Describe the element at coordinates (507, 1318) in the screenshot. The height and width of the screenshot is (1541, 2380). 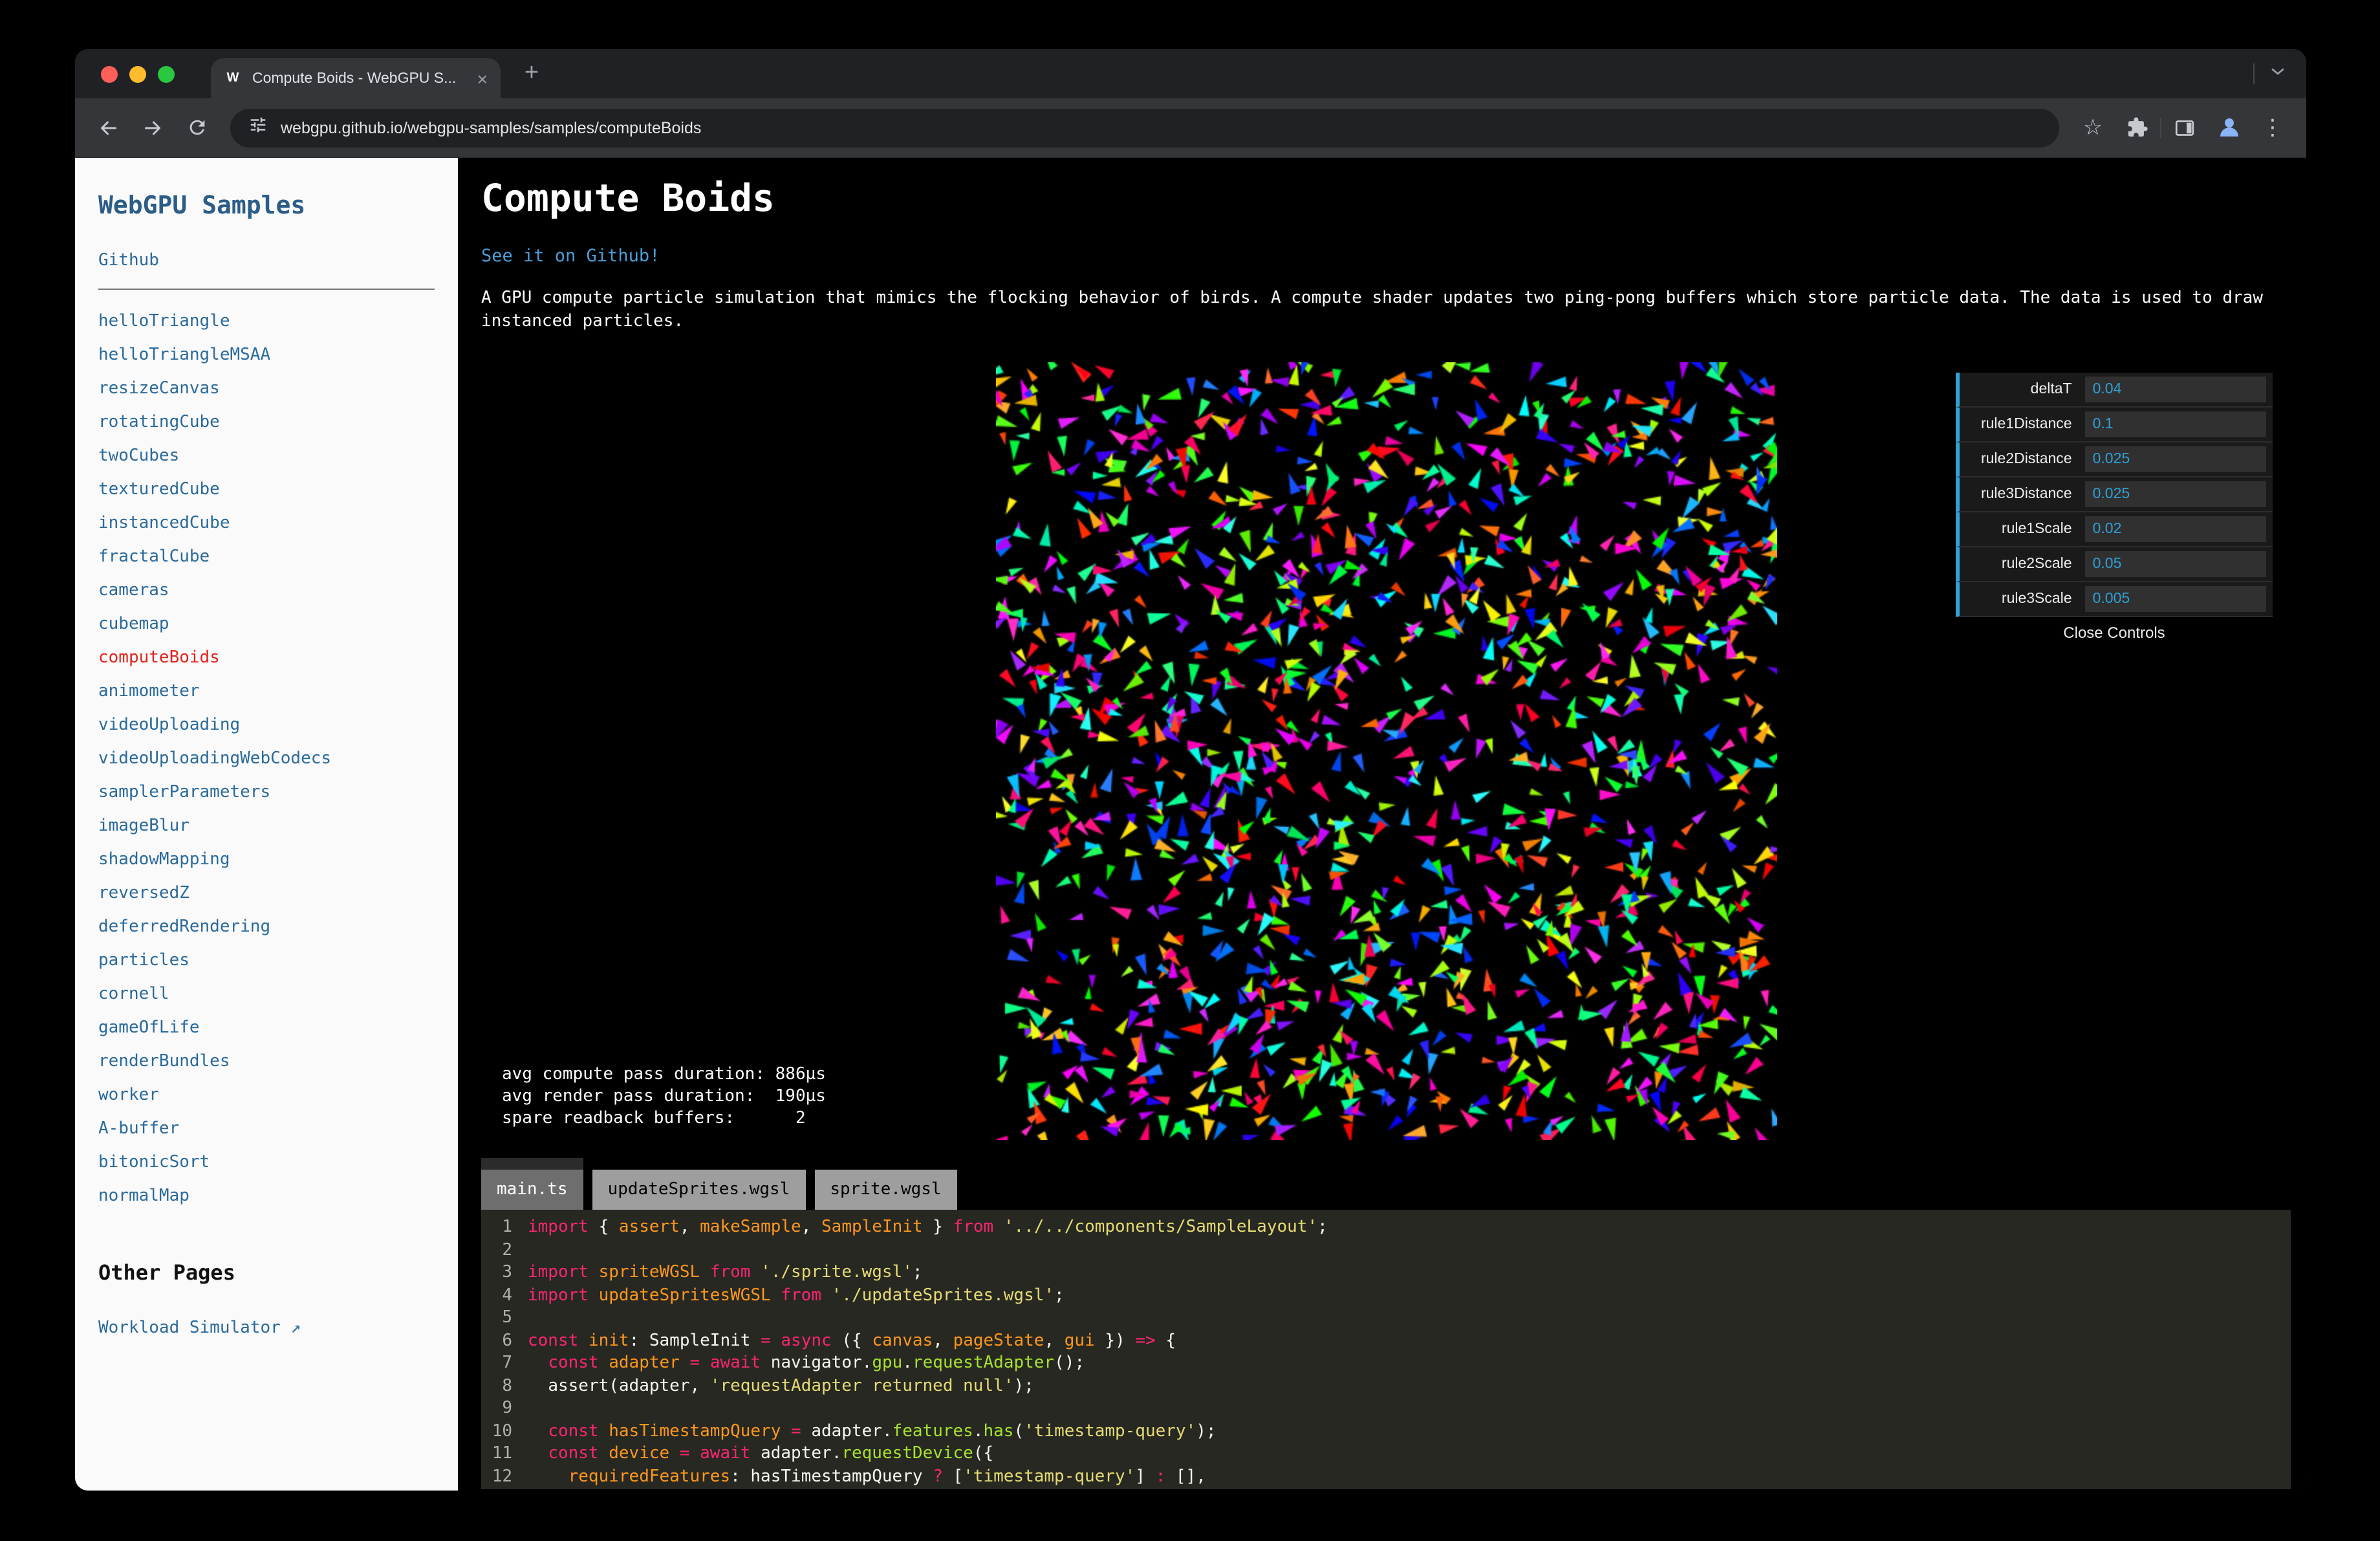
I see `code-line: 5` at that location.